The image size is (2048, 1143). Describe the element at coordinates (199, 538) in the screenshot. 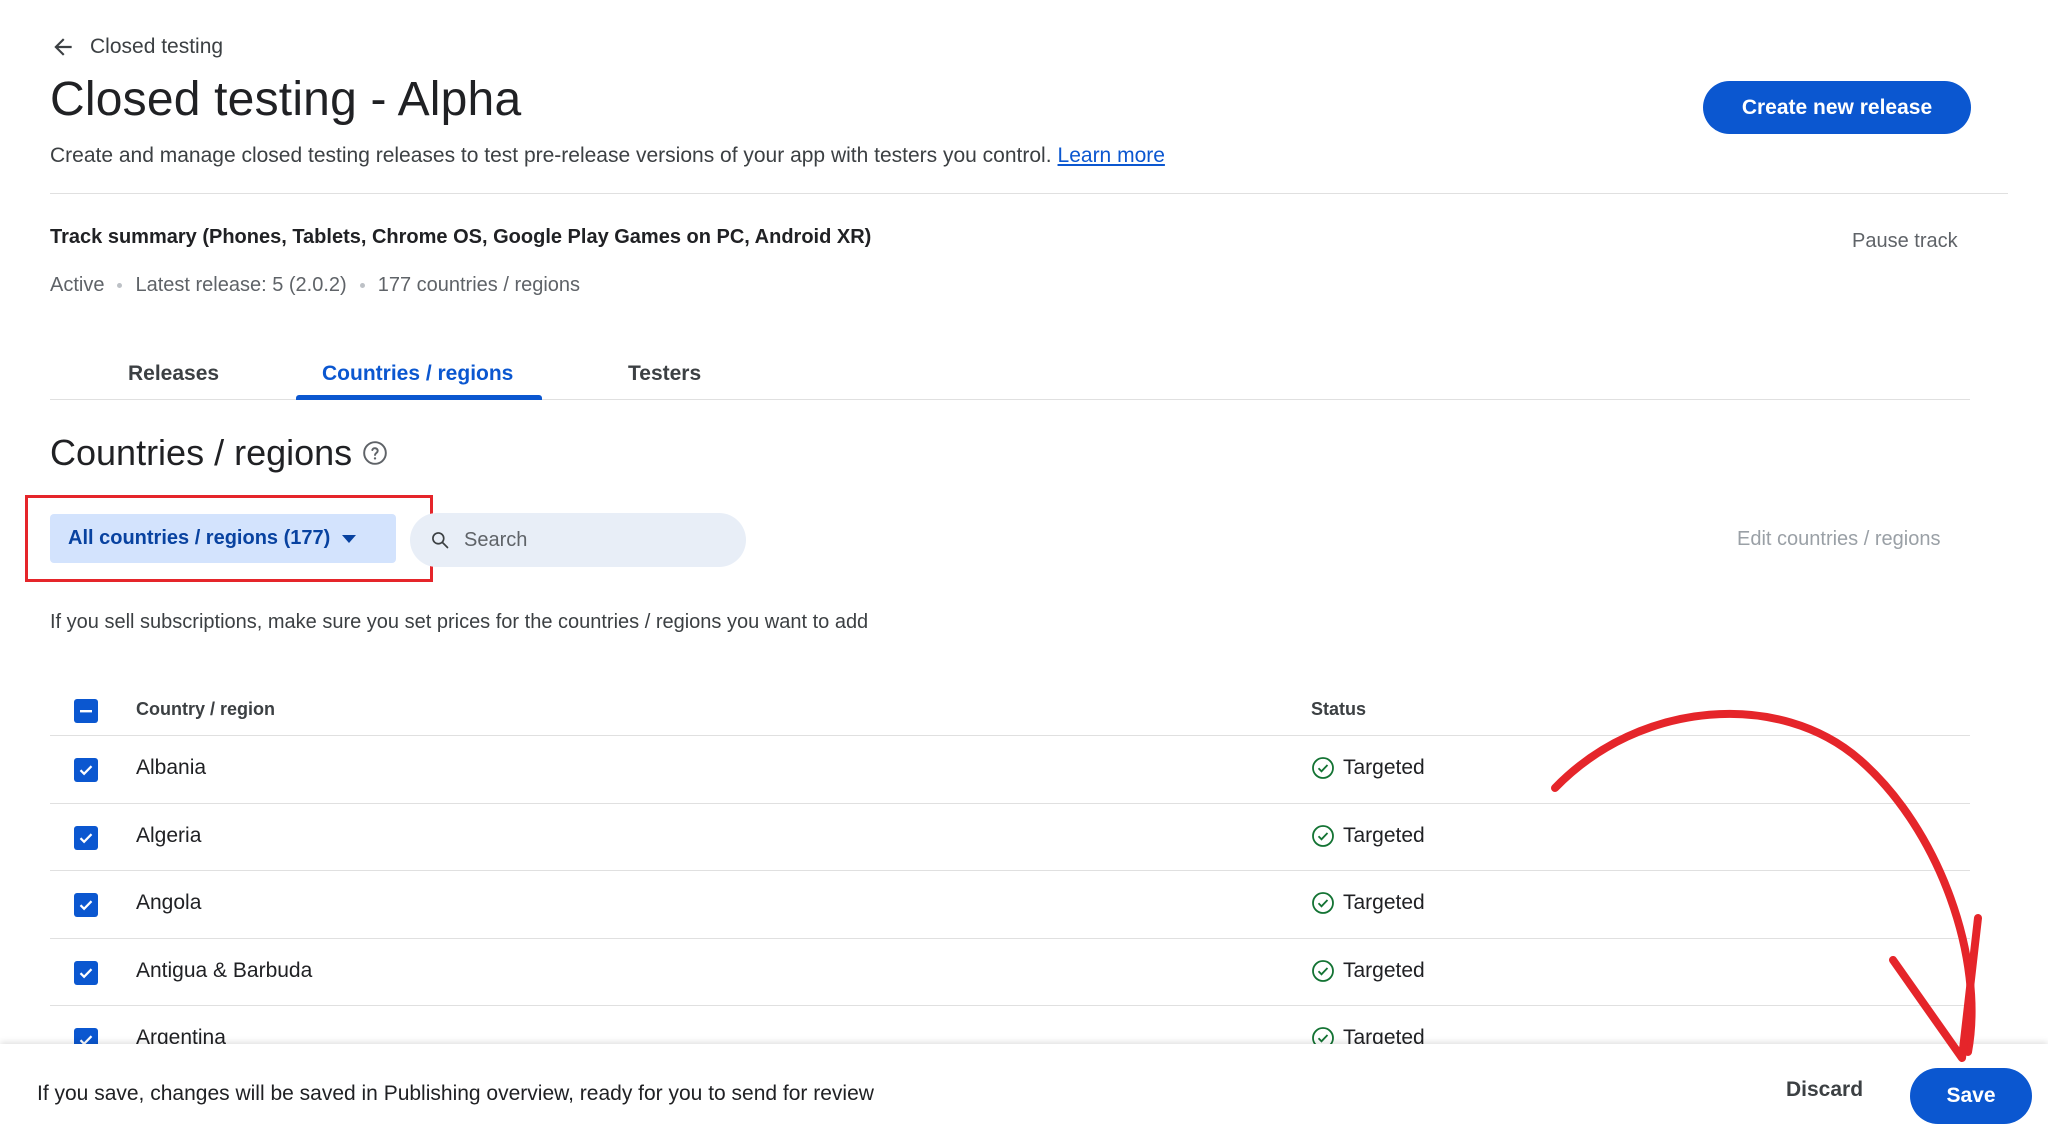

I see `filter-label: All countries / regions (177)` at that location.